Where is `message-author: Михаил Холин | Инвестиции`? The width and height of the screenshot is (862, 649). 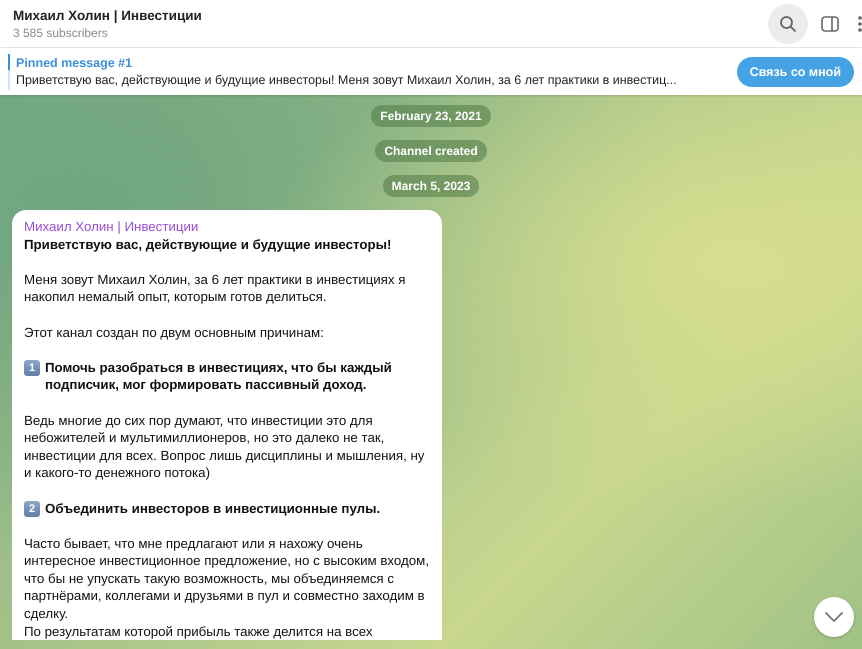 message-author: Михаил Холин | Инвестиции is located at coordinates (112, 227).